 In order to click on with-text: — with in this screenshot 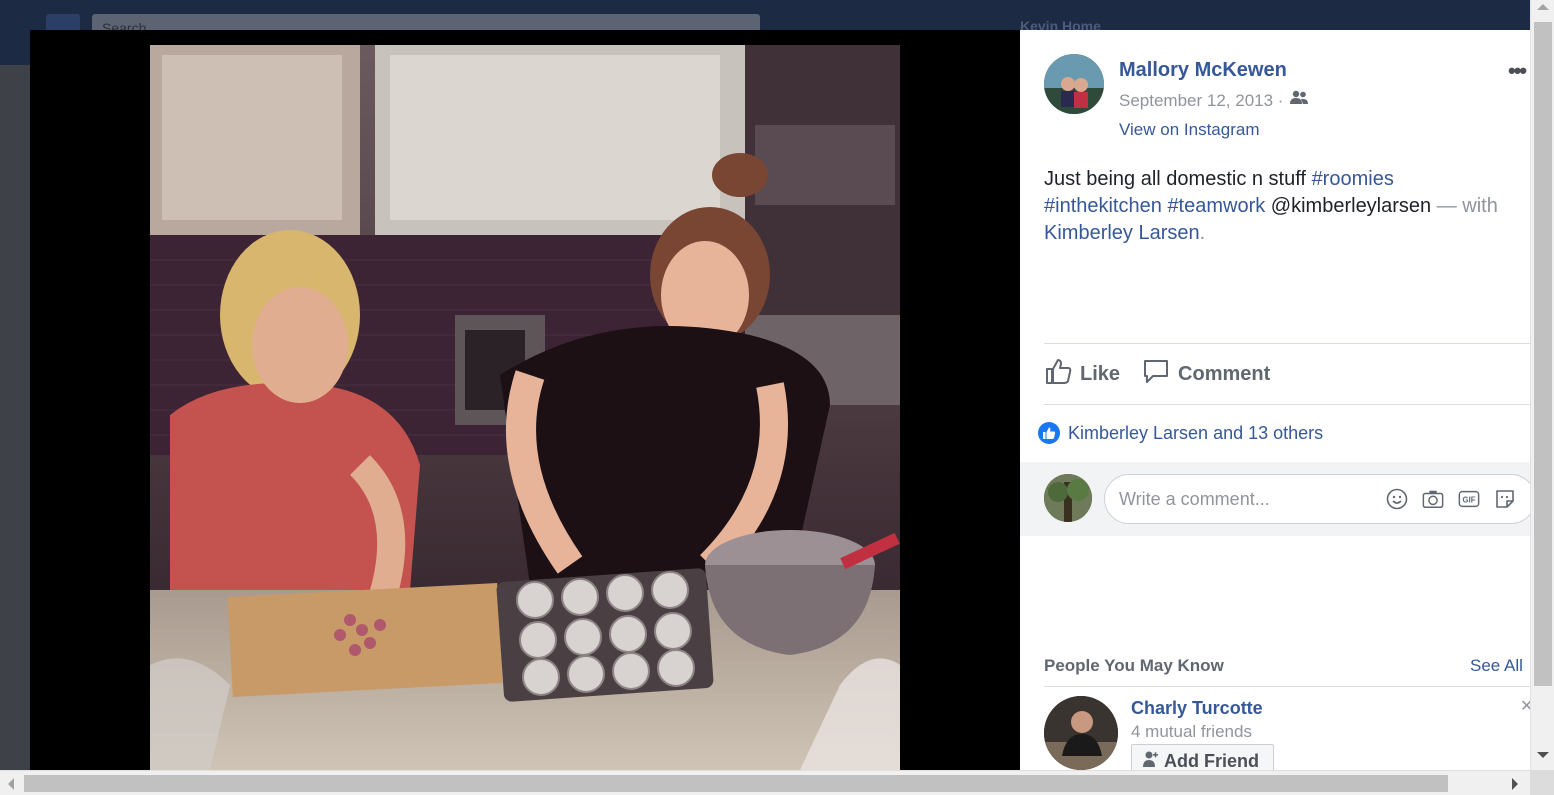, I will do `click(1467, 206)`.